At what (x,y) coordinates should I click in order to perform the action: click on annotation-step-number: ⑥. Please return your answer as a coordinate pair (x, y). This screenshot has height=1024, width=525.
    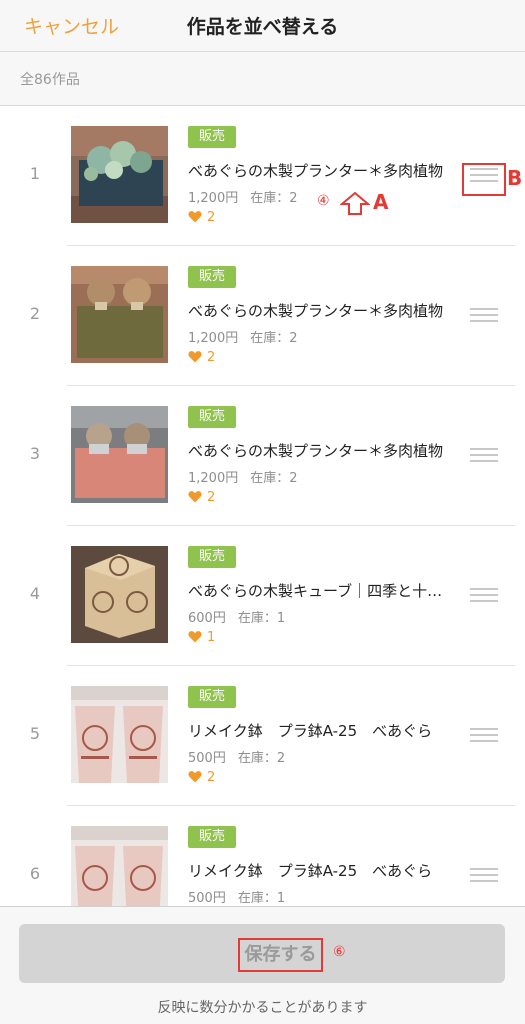
    Looking at the image, I should click on (339, 952).